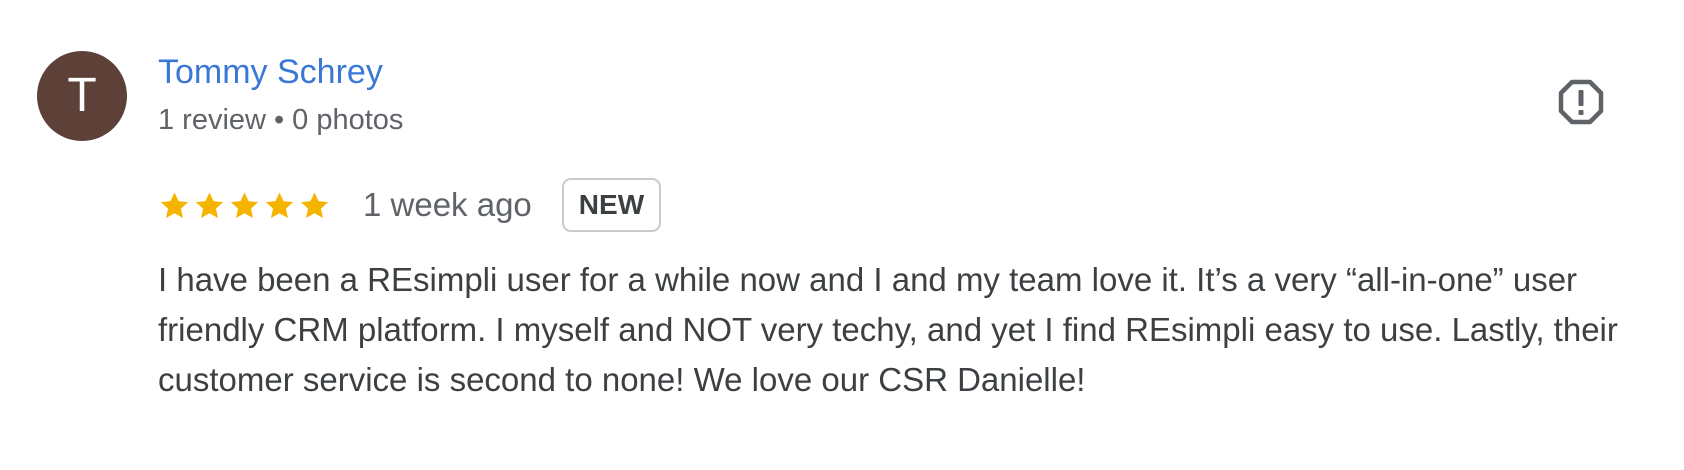  I want to click on photo-count: 0 photos, so click(348, 120).